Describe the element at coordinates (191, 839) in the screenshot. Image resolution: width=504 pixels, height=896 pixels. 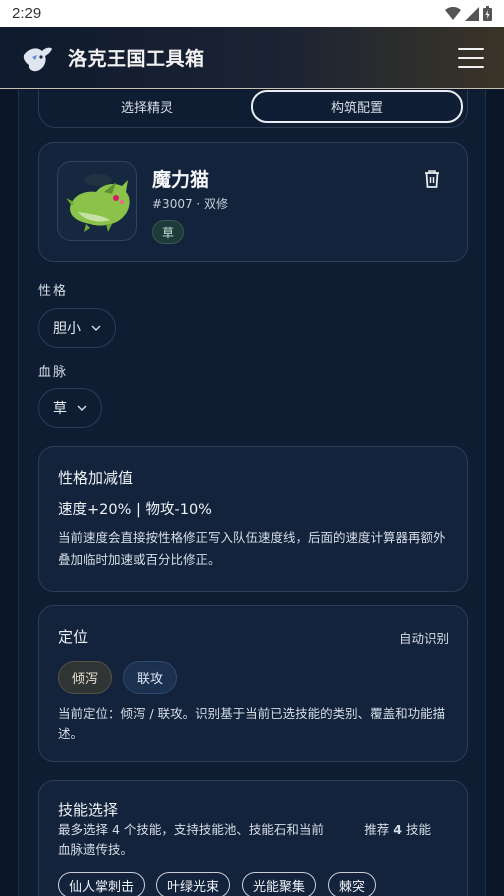
I see `skills-description: 最多选择 4 个技能，支持技能池、技能石和当前血脉遗传技。` at that location.